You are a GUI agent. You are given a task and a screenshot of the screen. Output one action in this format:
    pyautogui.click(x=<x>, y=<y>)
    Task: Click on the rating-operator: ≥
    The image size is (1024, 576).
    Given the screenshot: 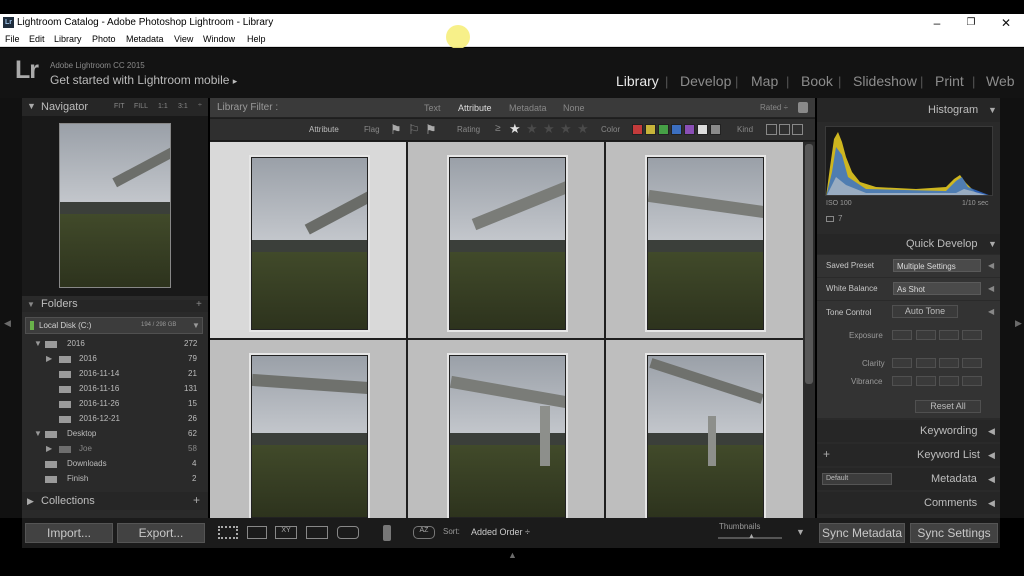 What is the action you would take?
    pyautogui.click(x=498, y=128)
    